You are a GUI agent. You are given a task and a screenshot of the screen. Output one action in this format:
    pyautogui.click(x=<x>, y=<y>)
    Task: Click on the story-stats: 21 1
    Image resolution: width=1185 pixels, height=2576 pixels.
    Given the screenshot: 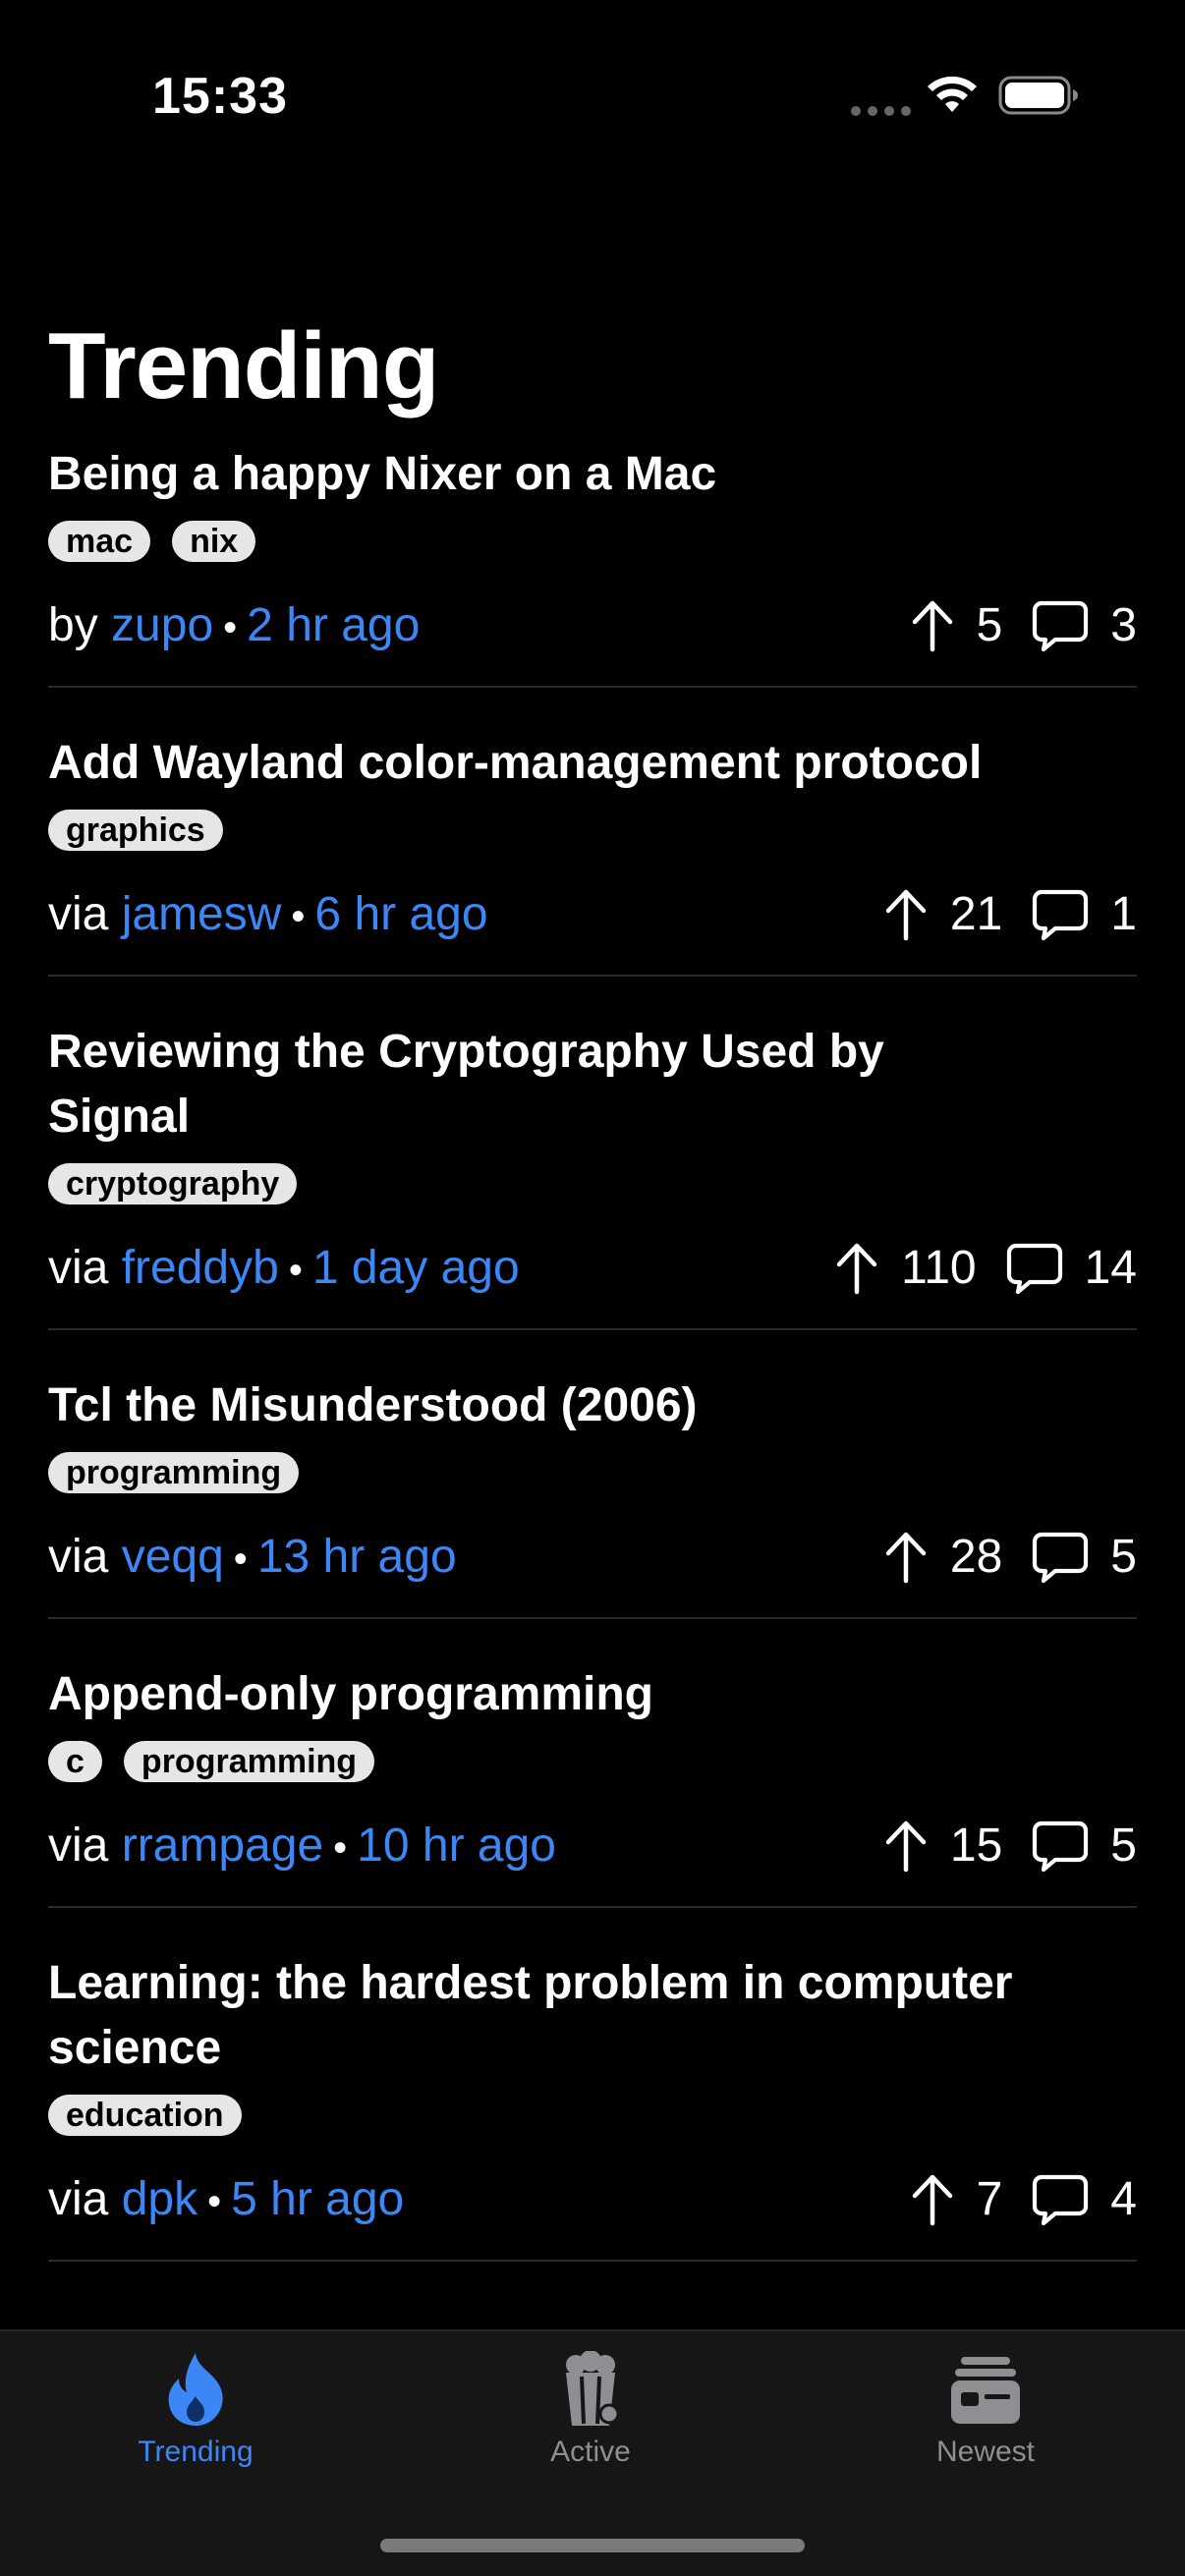 What is the action you would take?
    pyautogui.click(x=1010, y=914)
    